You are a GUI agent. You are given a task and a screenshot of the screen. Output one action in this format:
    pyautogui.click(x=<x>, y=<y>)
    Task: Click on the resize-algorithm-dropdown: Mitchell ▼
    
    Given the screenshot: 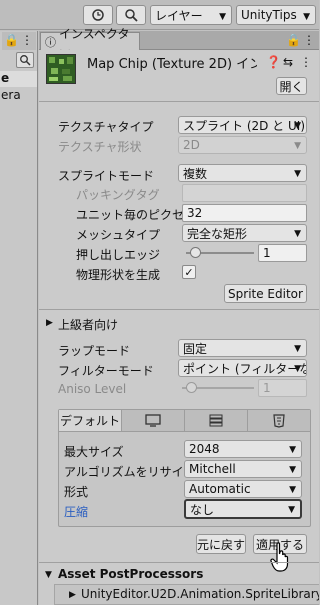 What is the action you would take?
    pyautogui.click(x=243, y=469)
    